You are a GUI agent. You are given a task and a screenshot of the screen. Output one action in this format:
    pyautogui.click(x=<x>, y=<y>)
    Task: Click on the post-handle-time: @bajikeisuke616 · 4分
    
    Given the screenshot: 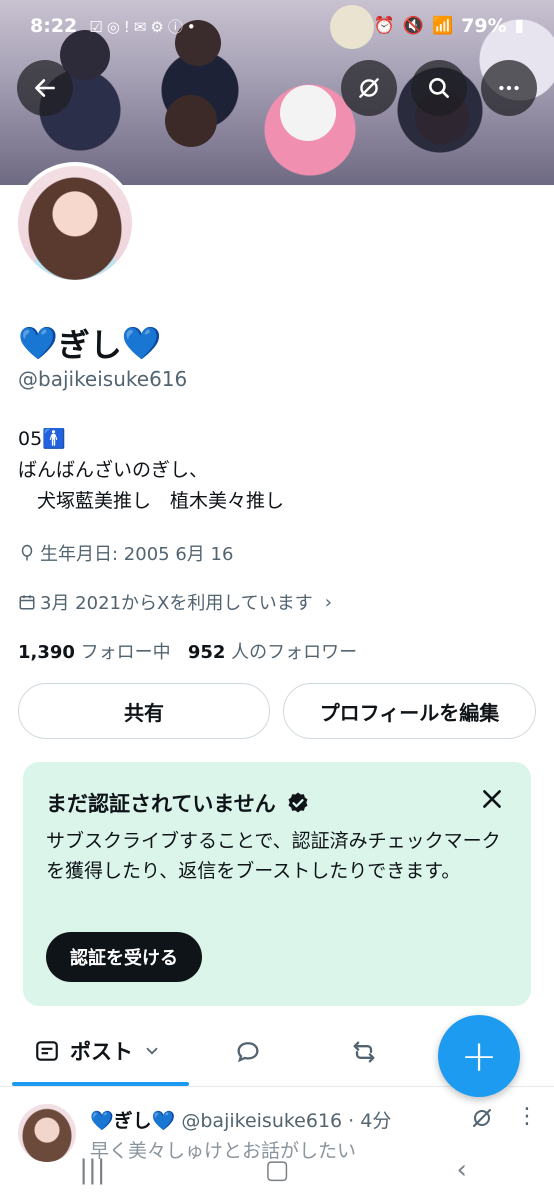 What is the action you would take?
    pyautogui.click(x=286, y=1121)
    